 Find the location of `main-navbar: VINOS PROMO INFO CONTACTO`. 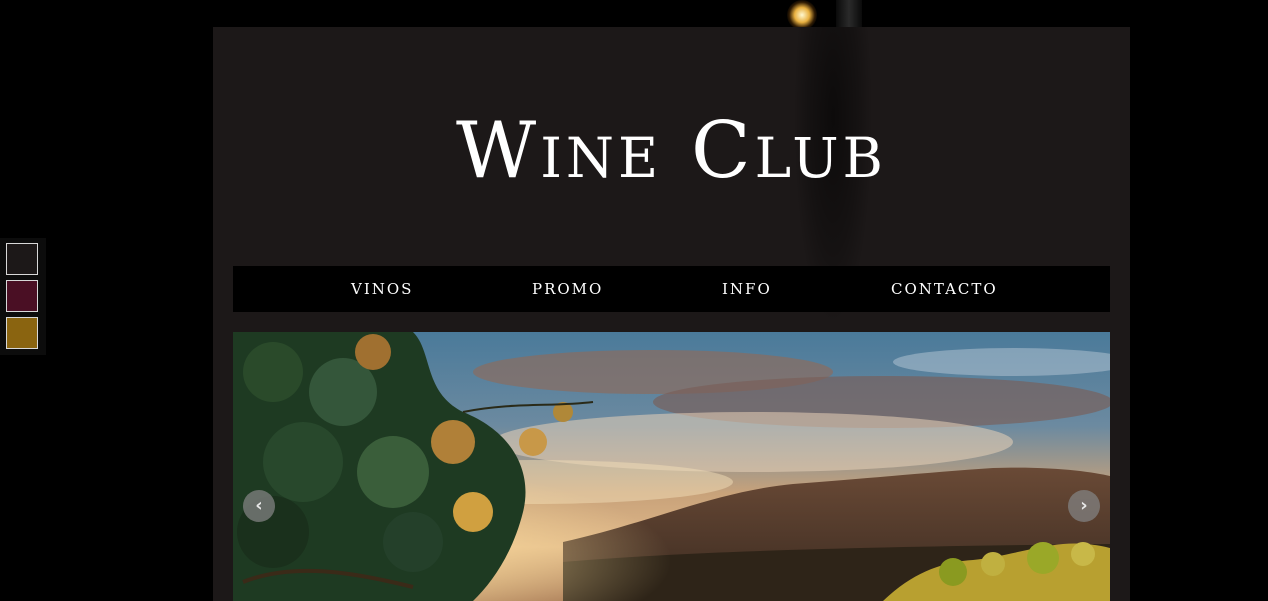

main-navbar: VINOS PROMO INFO CONTACTO is located at coordinates (671, 289).